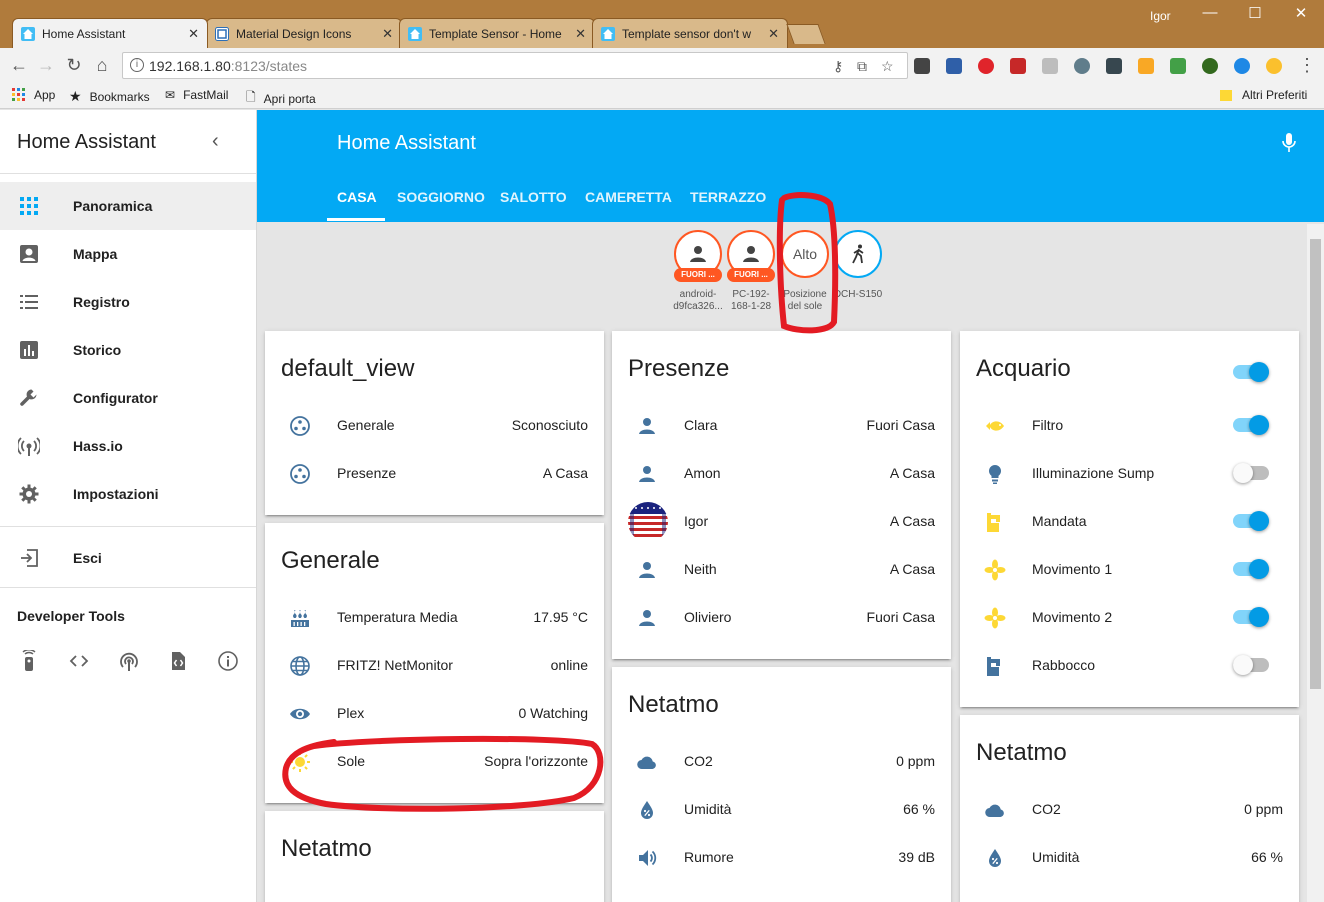  I want to click on pdf-extension-icon, so click(1050, 66).